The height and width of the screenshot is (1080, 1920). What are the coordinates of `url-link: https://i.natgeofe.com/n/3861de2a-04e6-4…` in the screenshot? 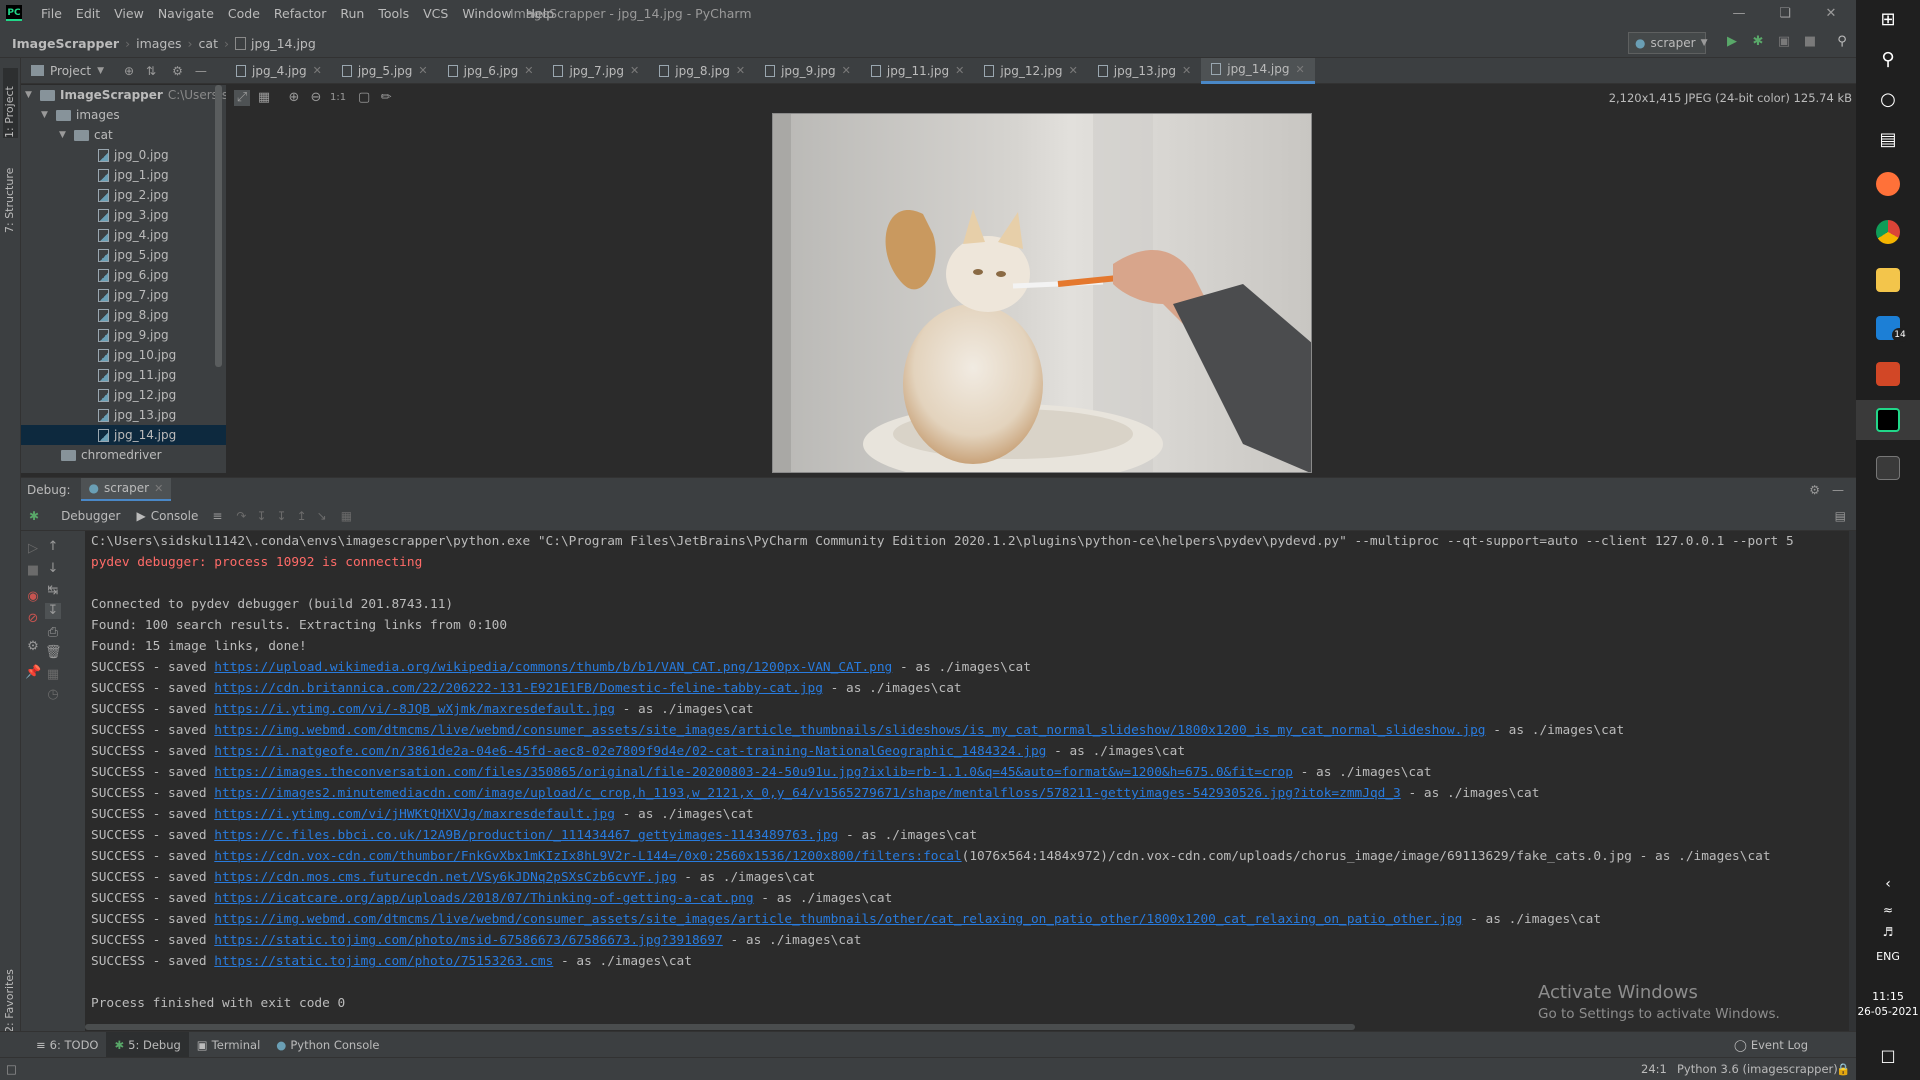 It's located at (630, 751).